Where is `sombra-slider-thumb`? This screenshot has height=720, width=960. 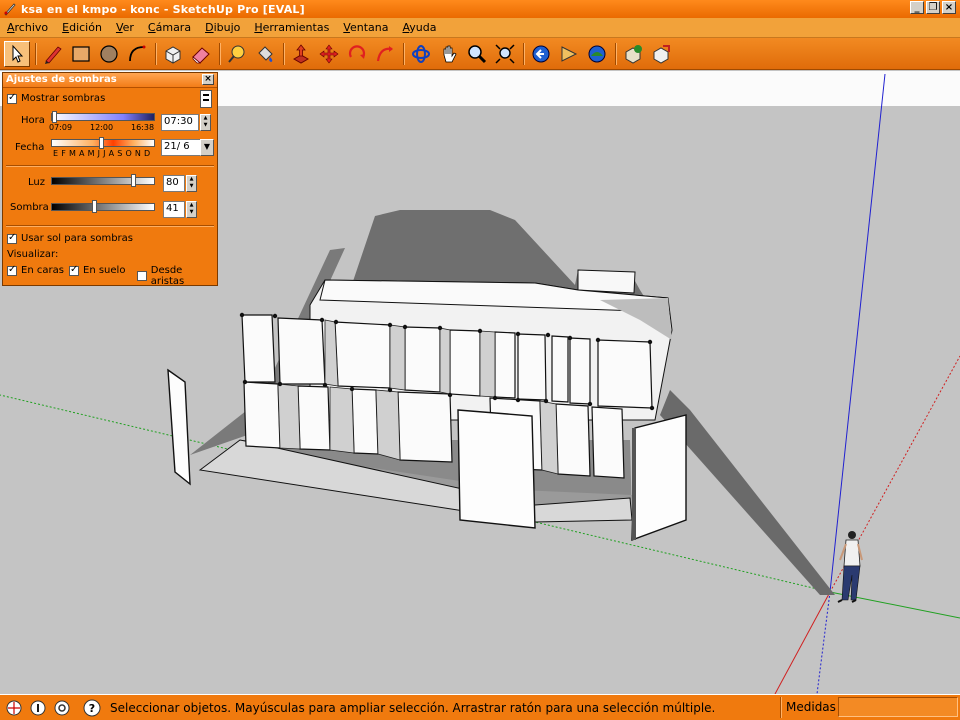 sombra-slider-thumb is located at coordinates (94, 206).